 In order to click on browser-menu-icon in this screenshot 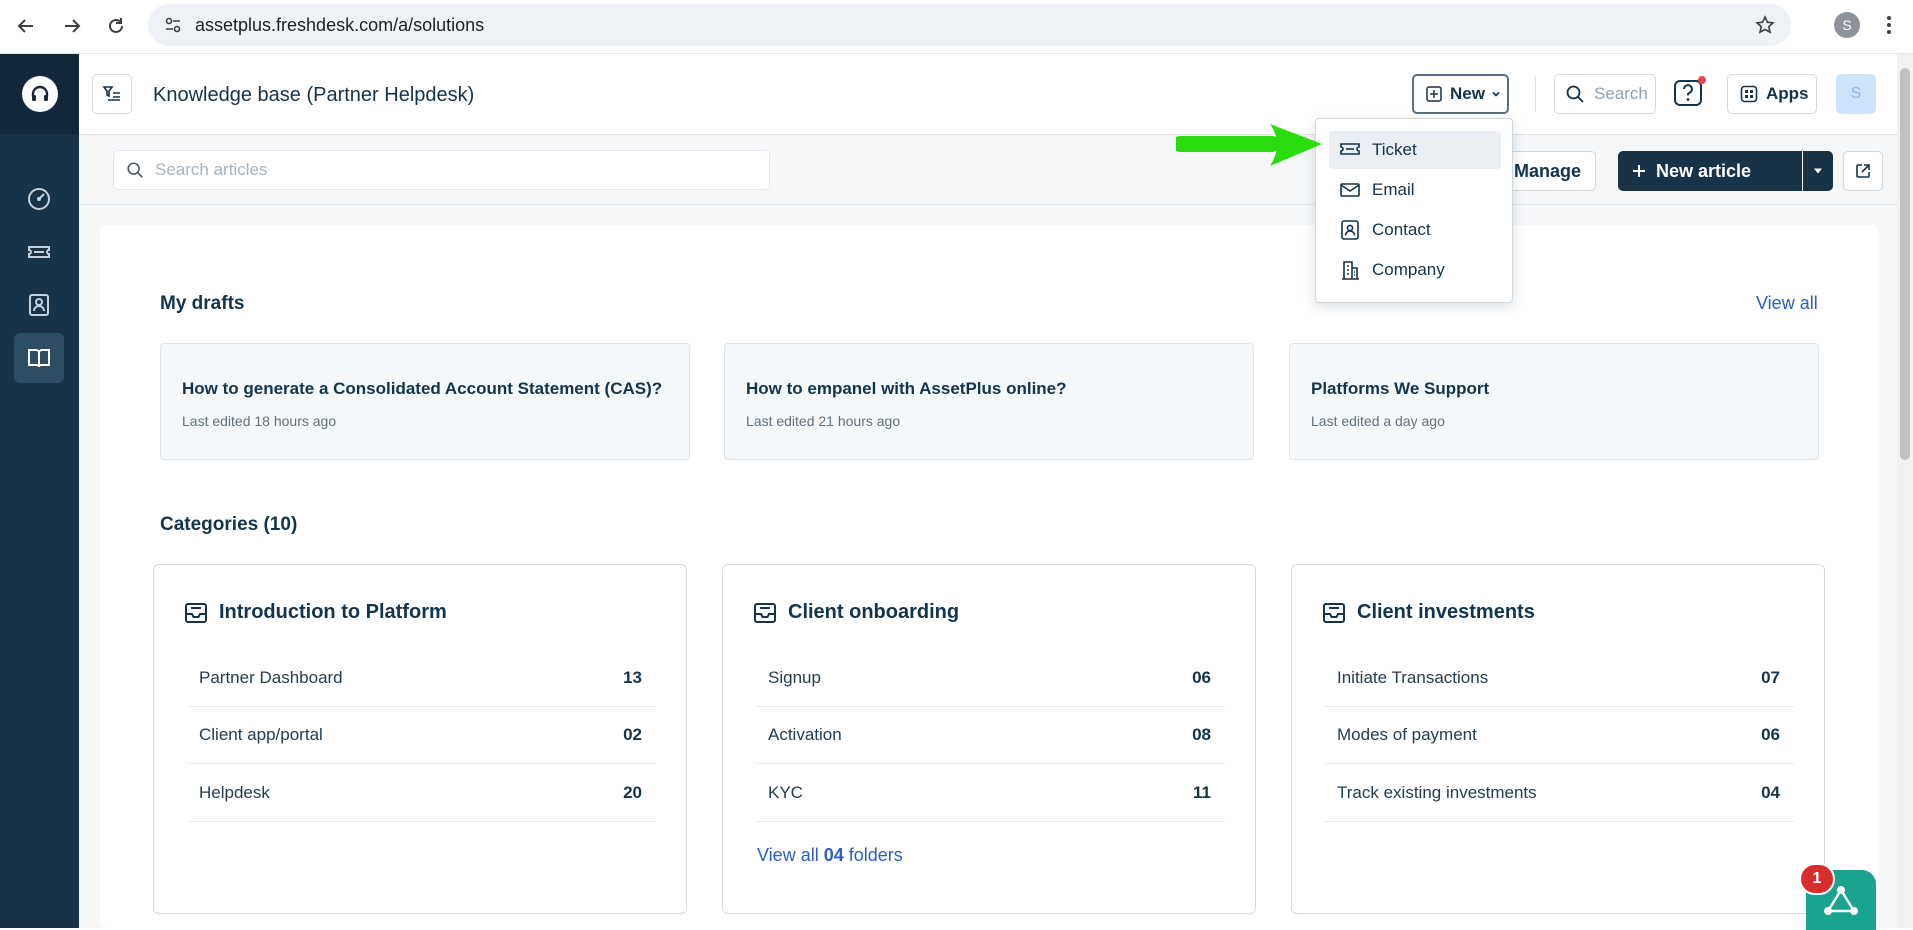, I will do `click(1889, 25)`.